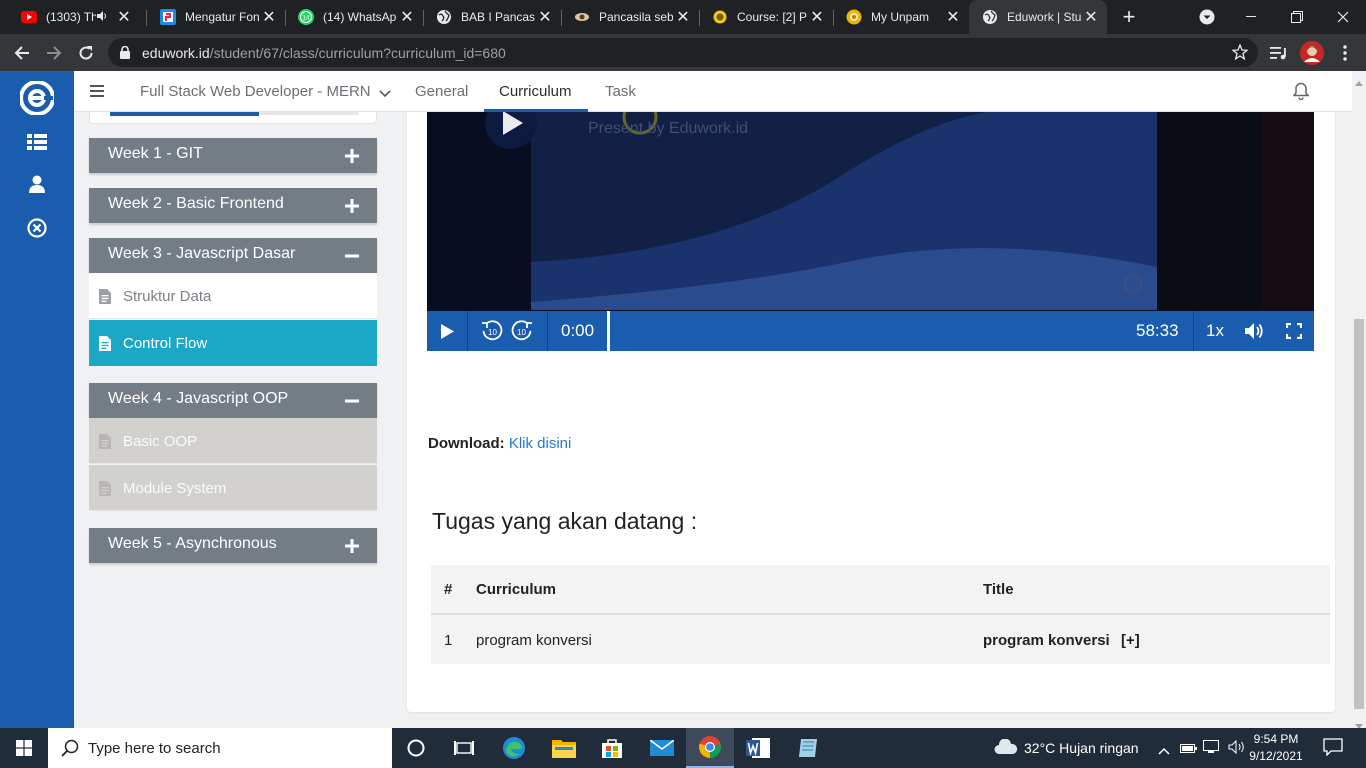 The image size is (1366, 768). I want to click on big-play-icon, so click(511, 130).